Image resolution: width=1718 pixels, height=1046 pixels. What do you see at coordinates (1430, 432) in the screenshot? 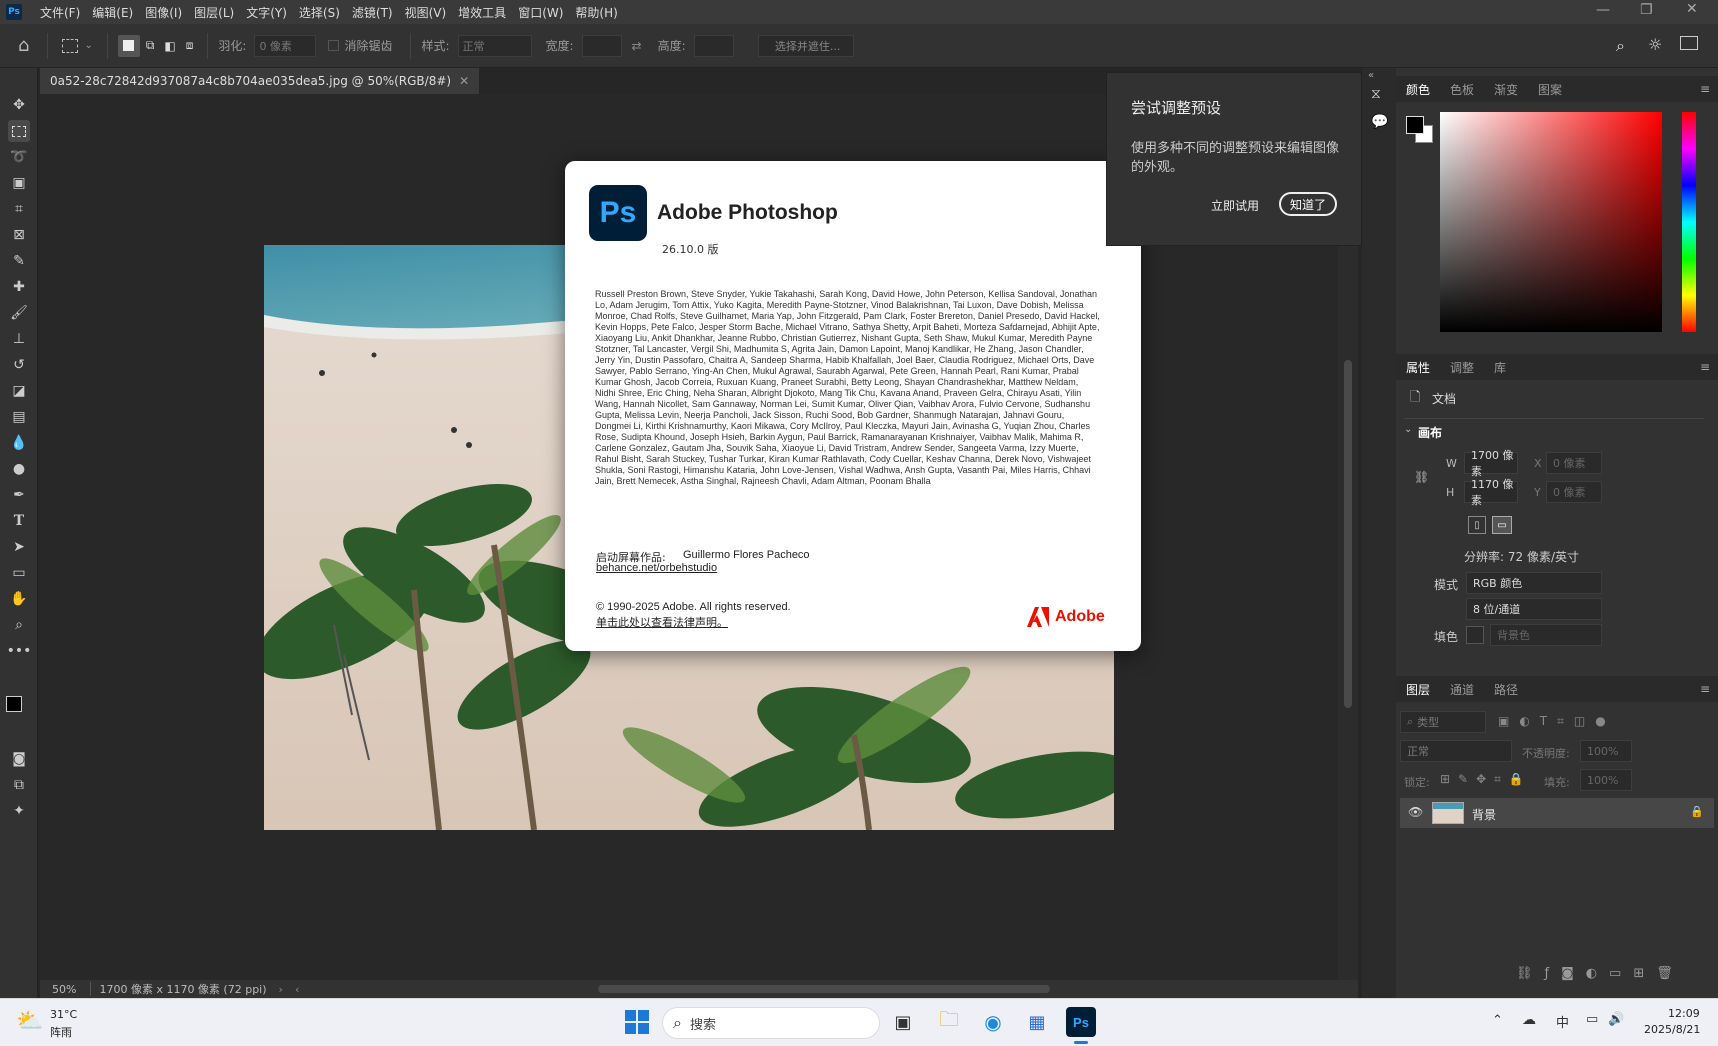
I see `canvas-section-title: 画布` at bounding box center [1430, 432].